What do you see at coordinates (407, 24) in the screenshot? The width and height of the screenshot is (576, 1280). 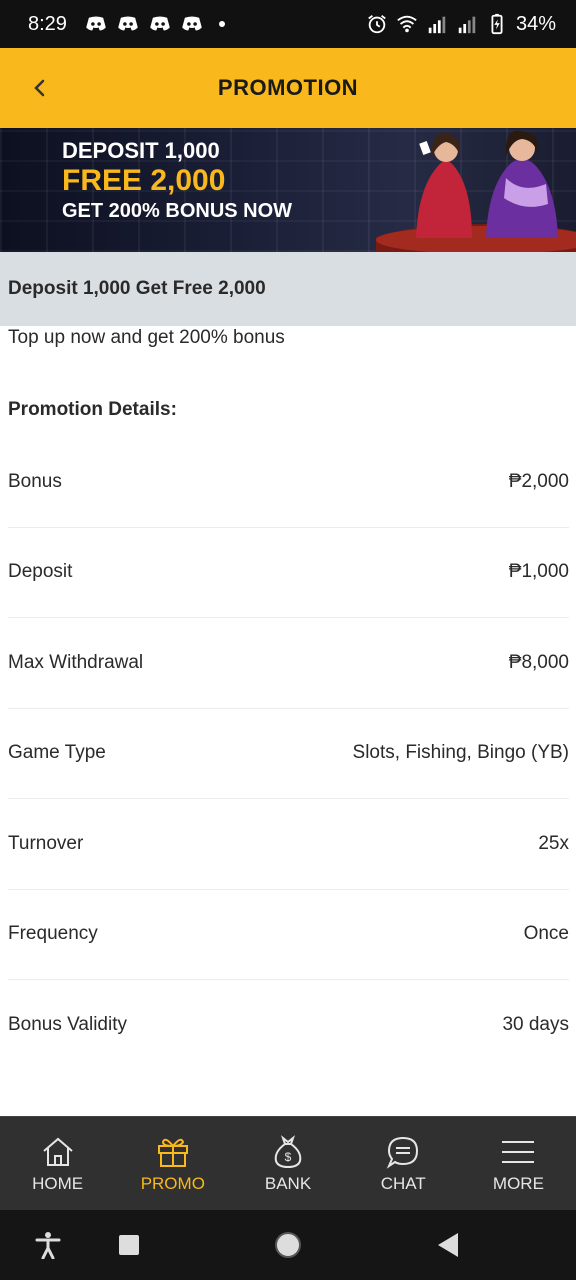 I see `wifi-icon` at bounding box center [407, 24].